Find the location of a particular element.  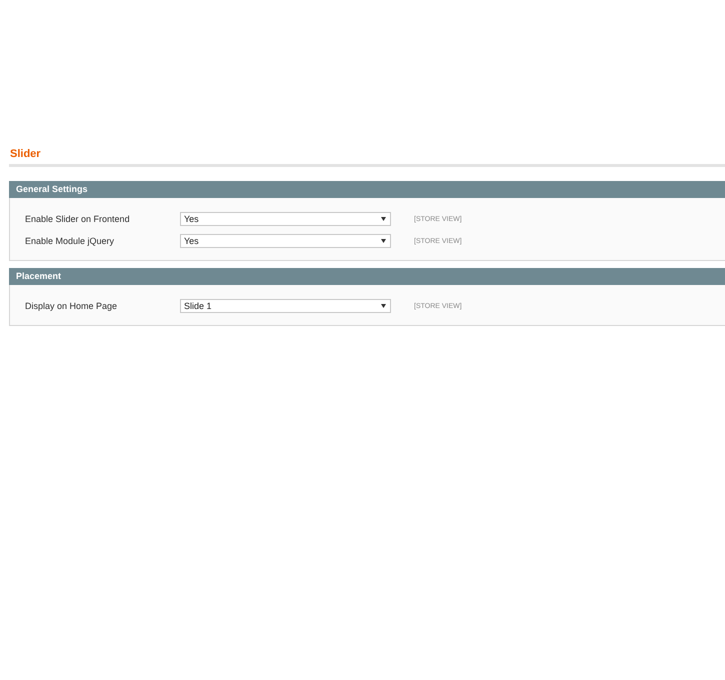

field-label: Enable Module jQuery is located at coordinates (70, 241).